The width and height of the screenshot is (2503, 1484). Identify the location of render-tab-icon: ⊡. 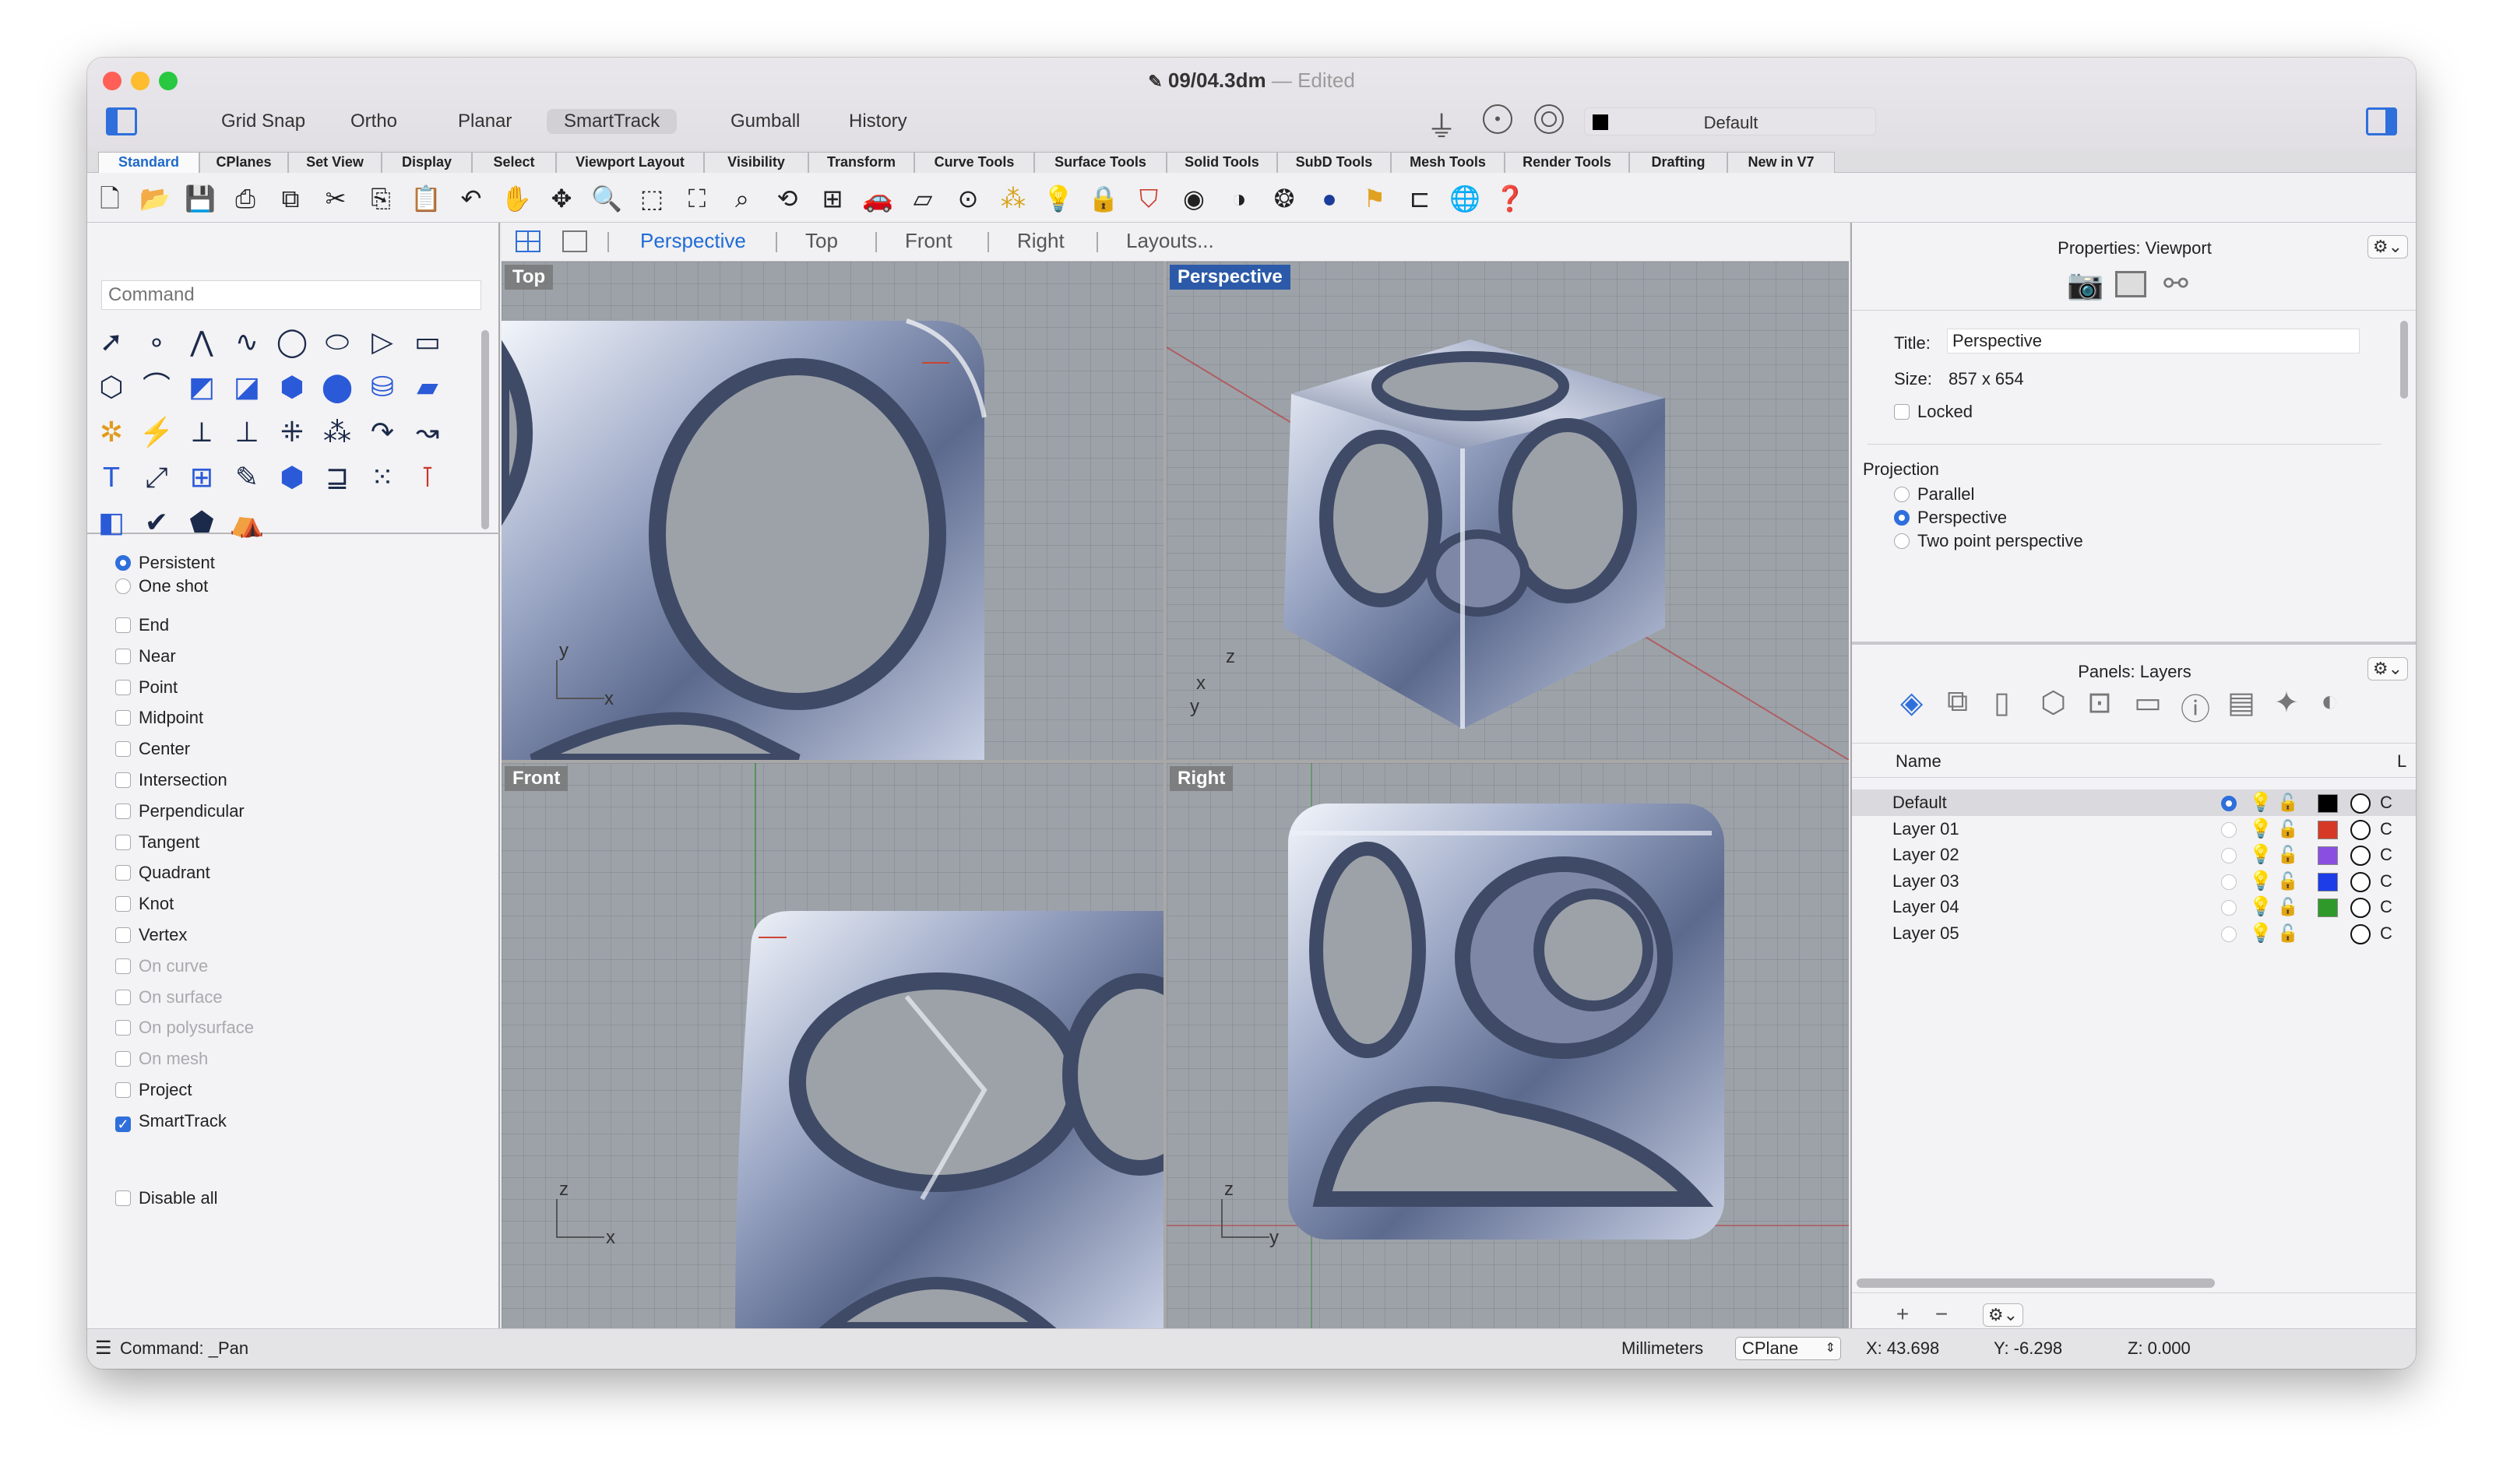
(2099, 703).